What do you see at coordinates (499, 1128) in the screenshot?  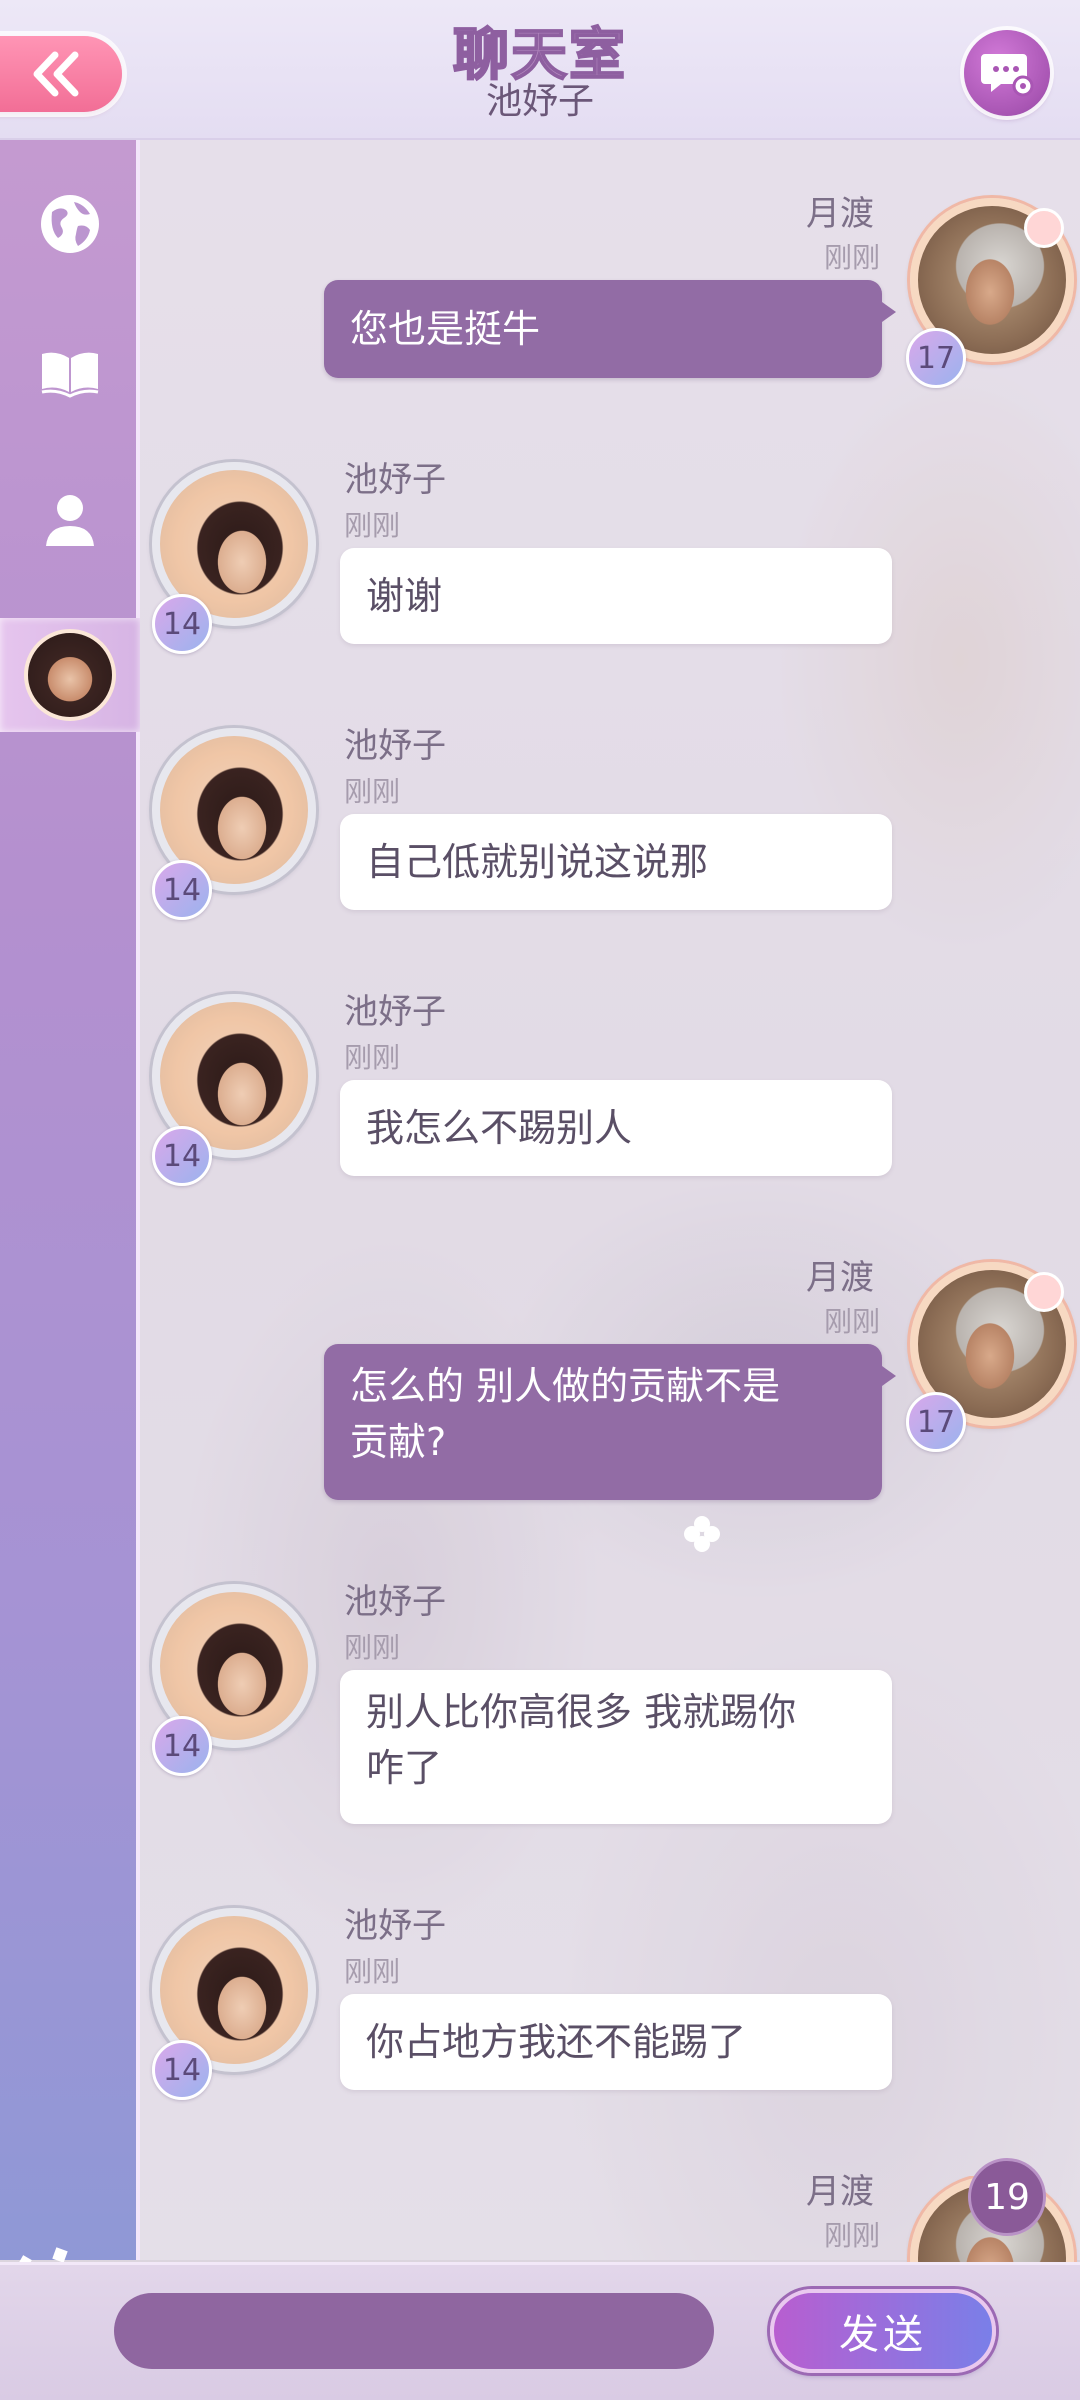 I see `message-text: 我怎么不踢别人` at bounding box center [499, 1128].